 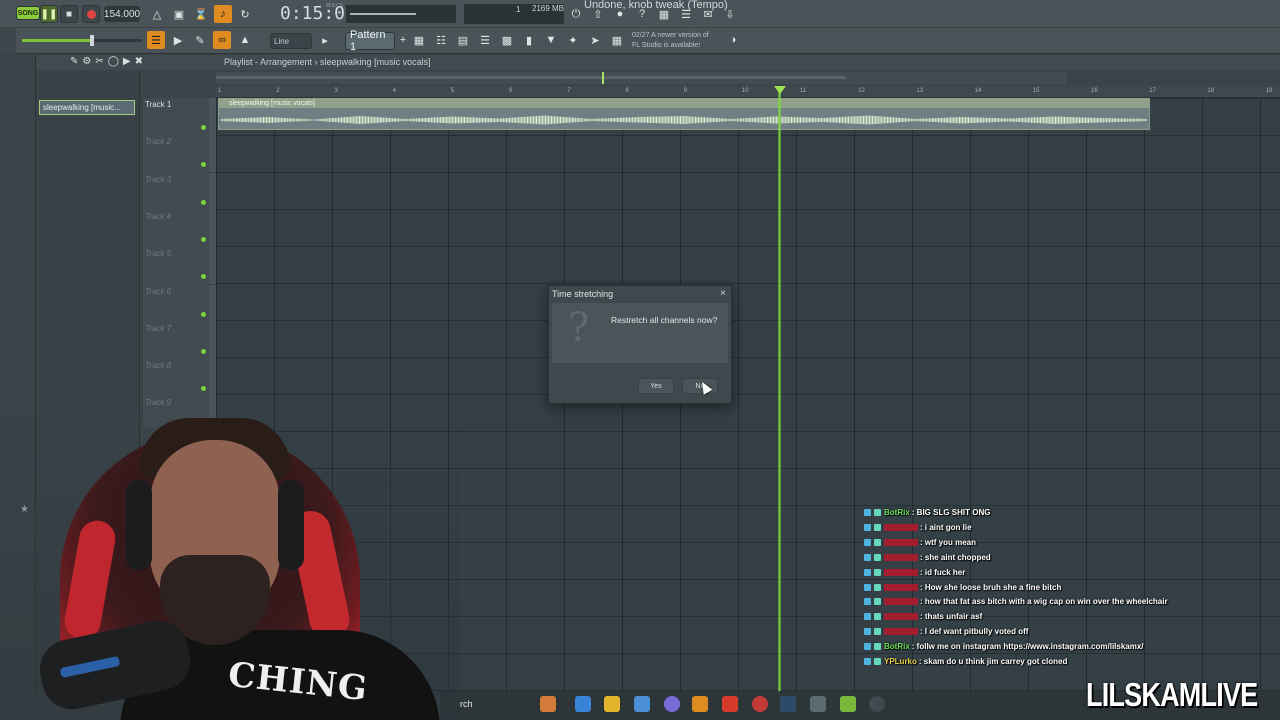 What do you see at coordinates (158, 291) in the screenshot?
I see `track-name: Track 6` at bounding box center [158, 291].